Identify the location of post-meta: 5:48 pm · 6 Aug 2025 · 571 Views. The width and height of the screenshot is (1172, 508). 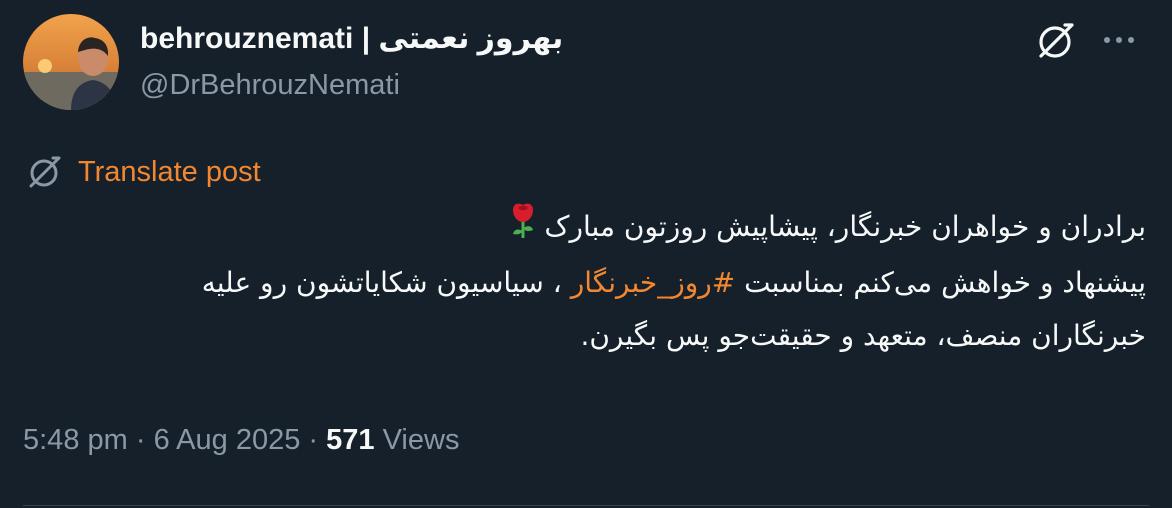
(241, 440).